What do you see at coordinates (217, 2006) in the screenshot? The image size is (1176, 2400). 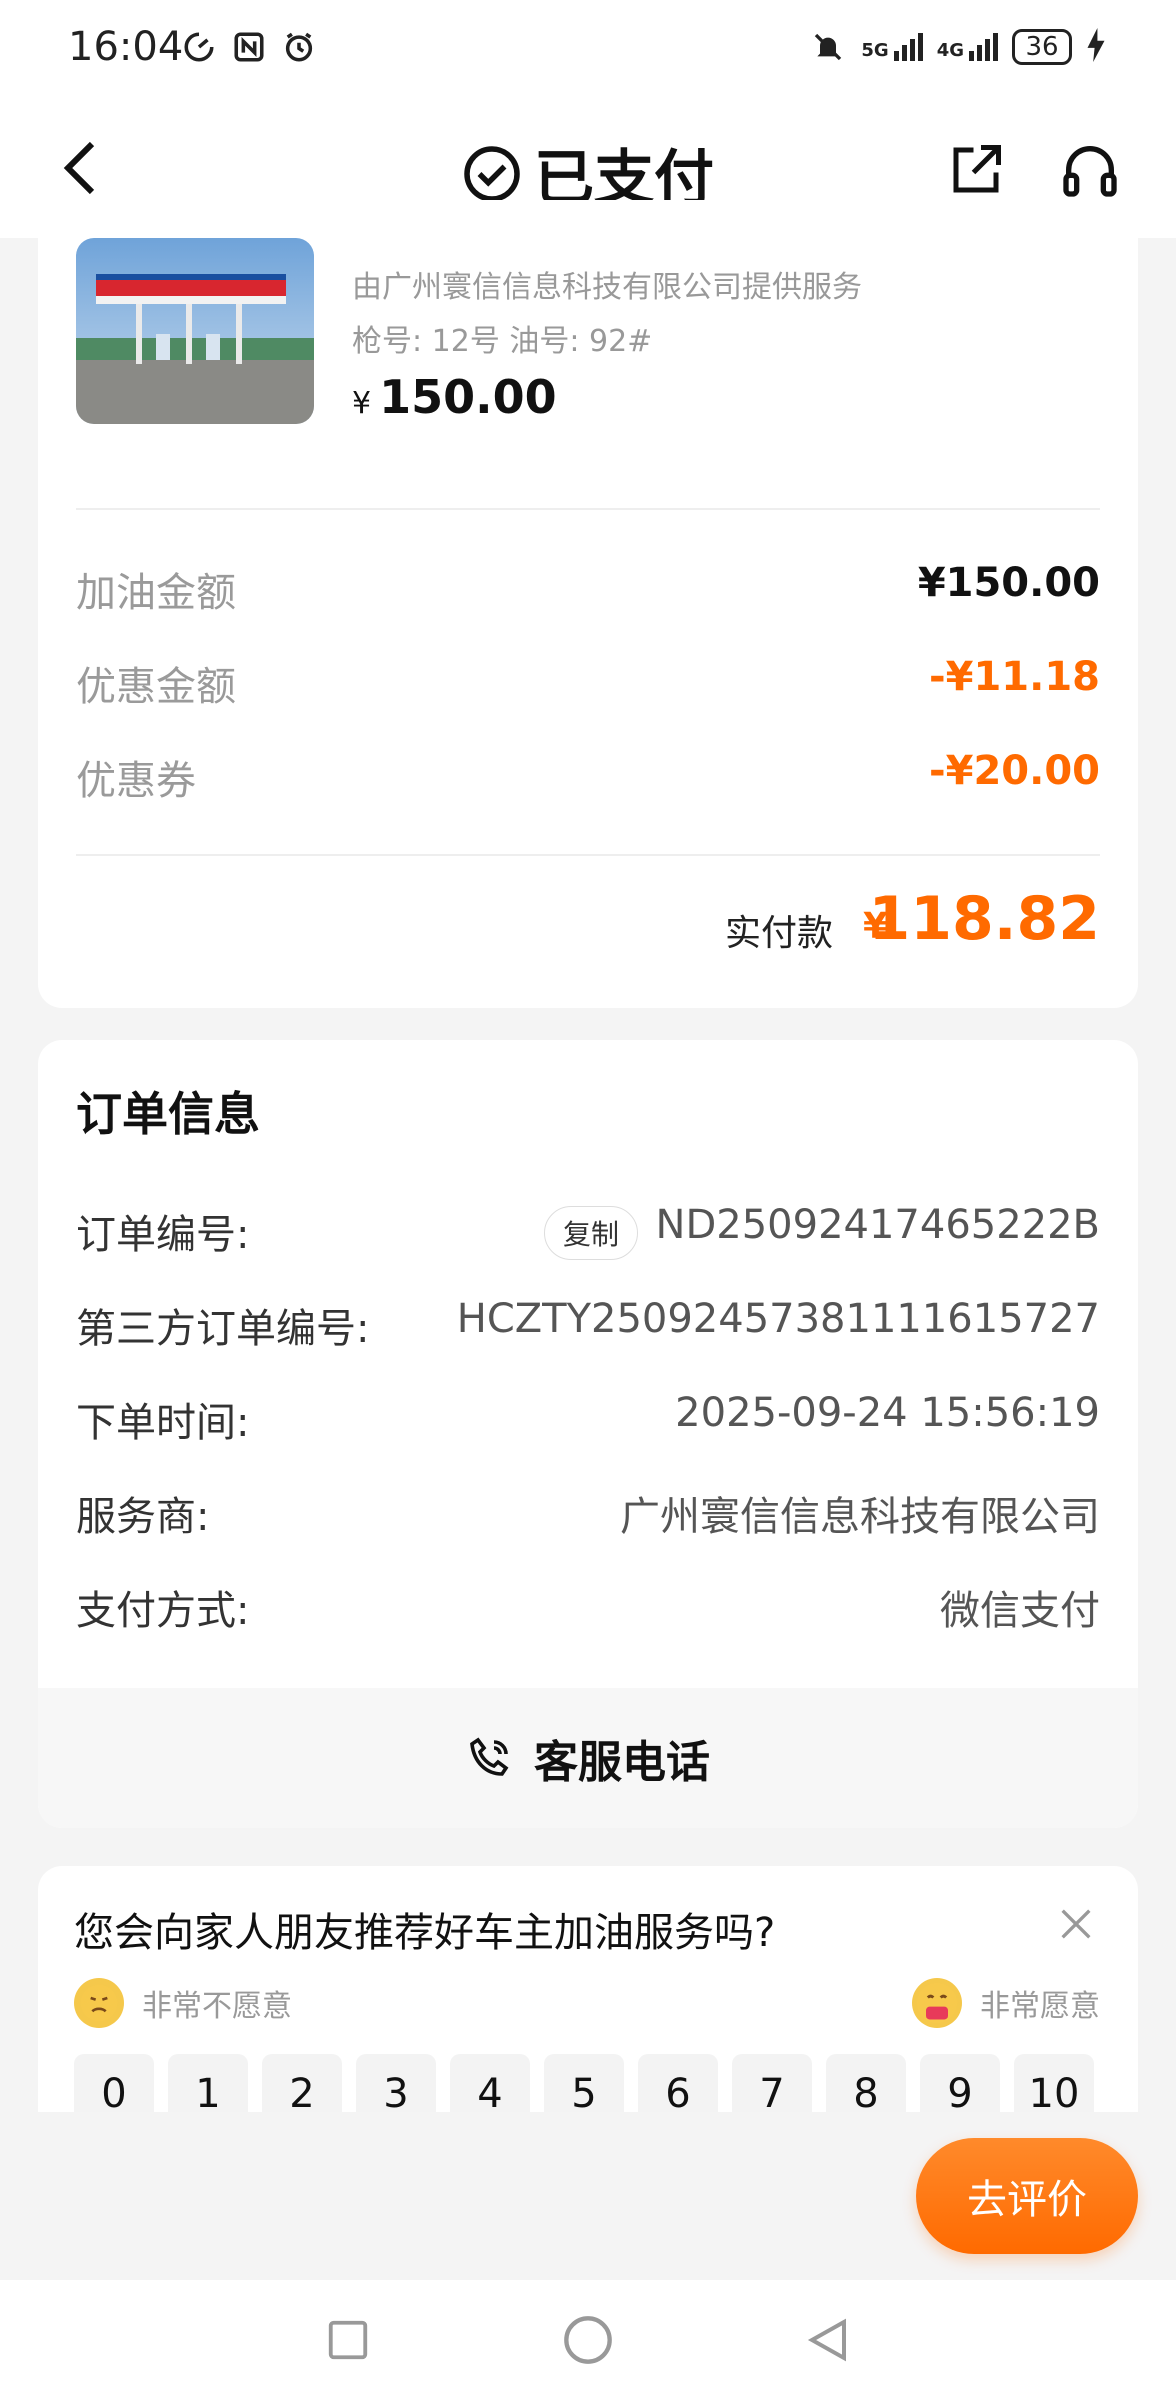 I see `scale-left-label: 非常不愿意` at bounding box center [217, 2006].